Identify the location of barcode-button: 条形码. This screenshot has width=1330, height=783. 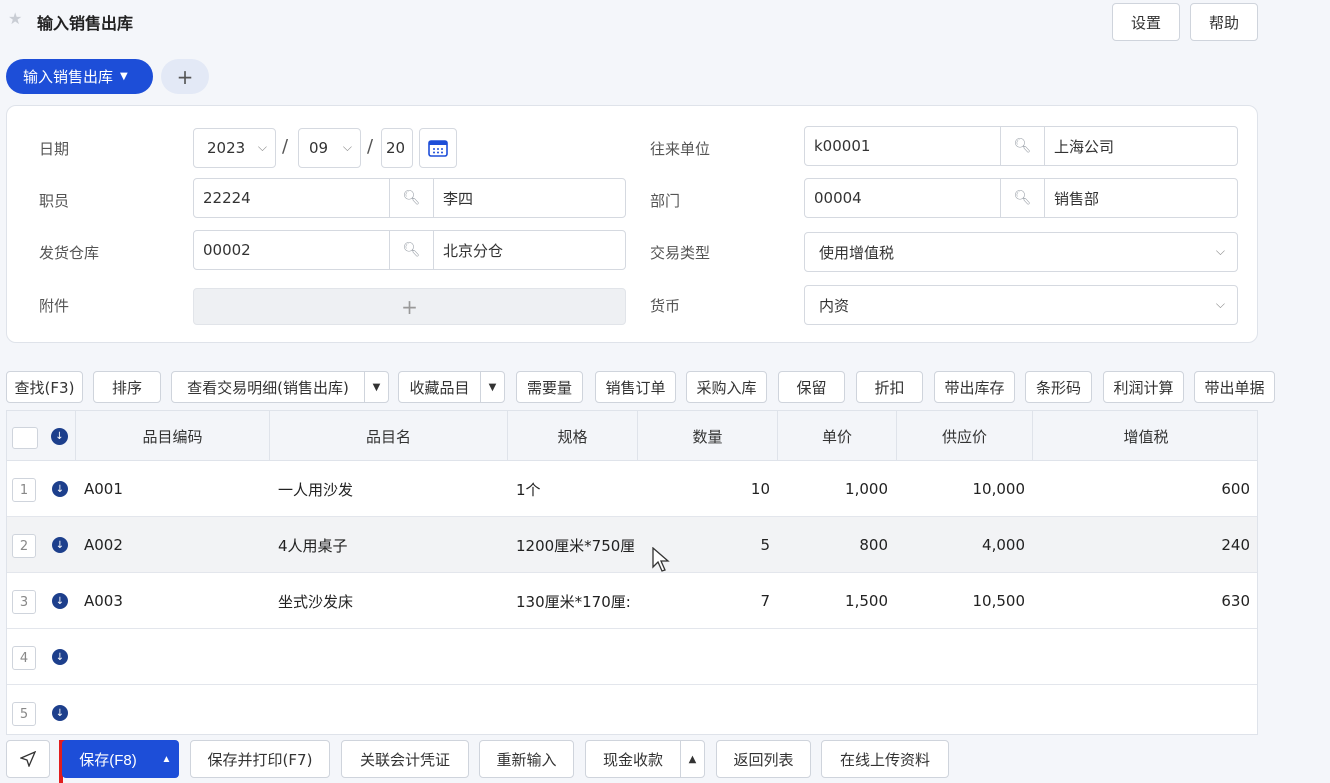
(1058, 387).